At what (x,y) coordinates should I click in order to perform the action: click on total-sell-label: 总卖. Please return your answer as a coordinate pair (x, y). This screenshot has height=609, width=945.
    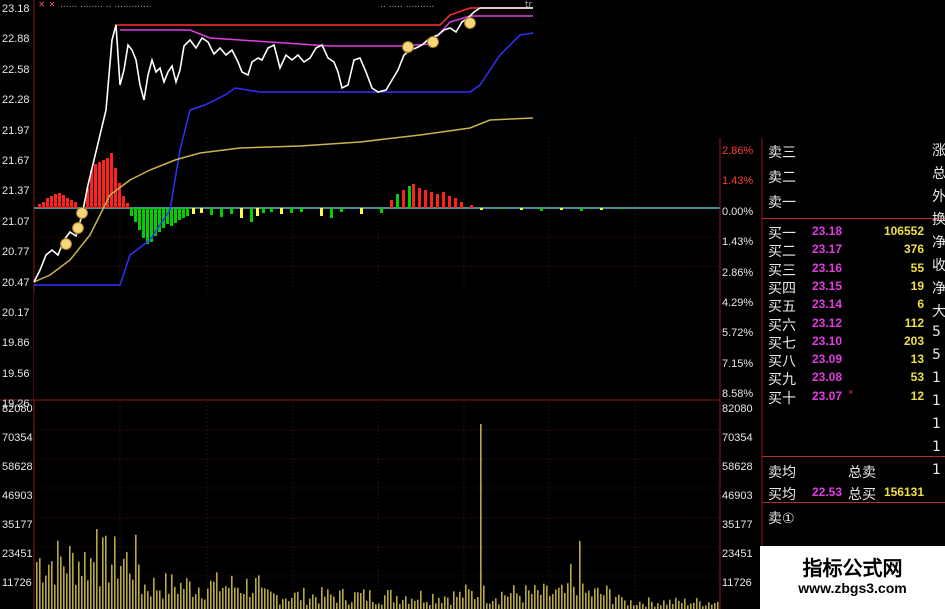
    Looking at the image, I should click on (862, 473).